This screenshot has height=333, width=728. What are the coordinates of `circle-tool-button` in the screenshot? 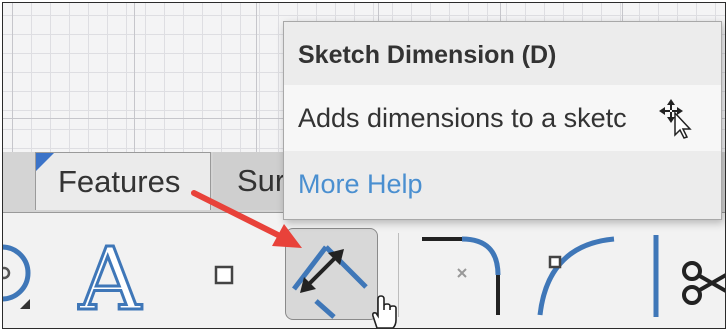 It's located at (22, 279).